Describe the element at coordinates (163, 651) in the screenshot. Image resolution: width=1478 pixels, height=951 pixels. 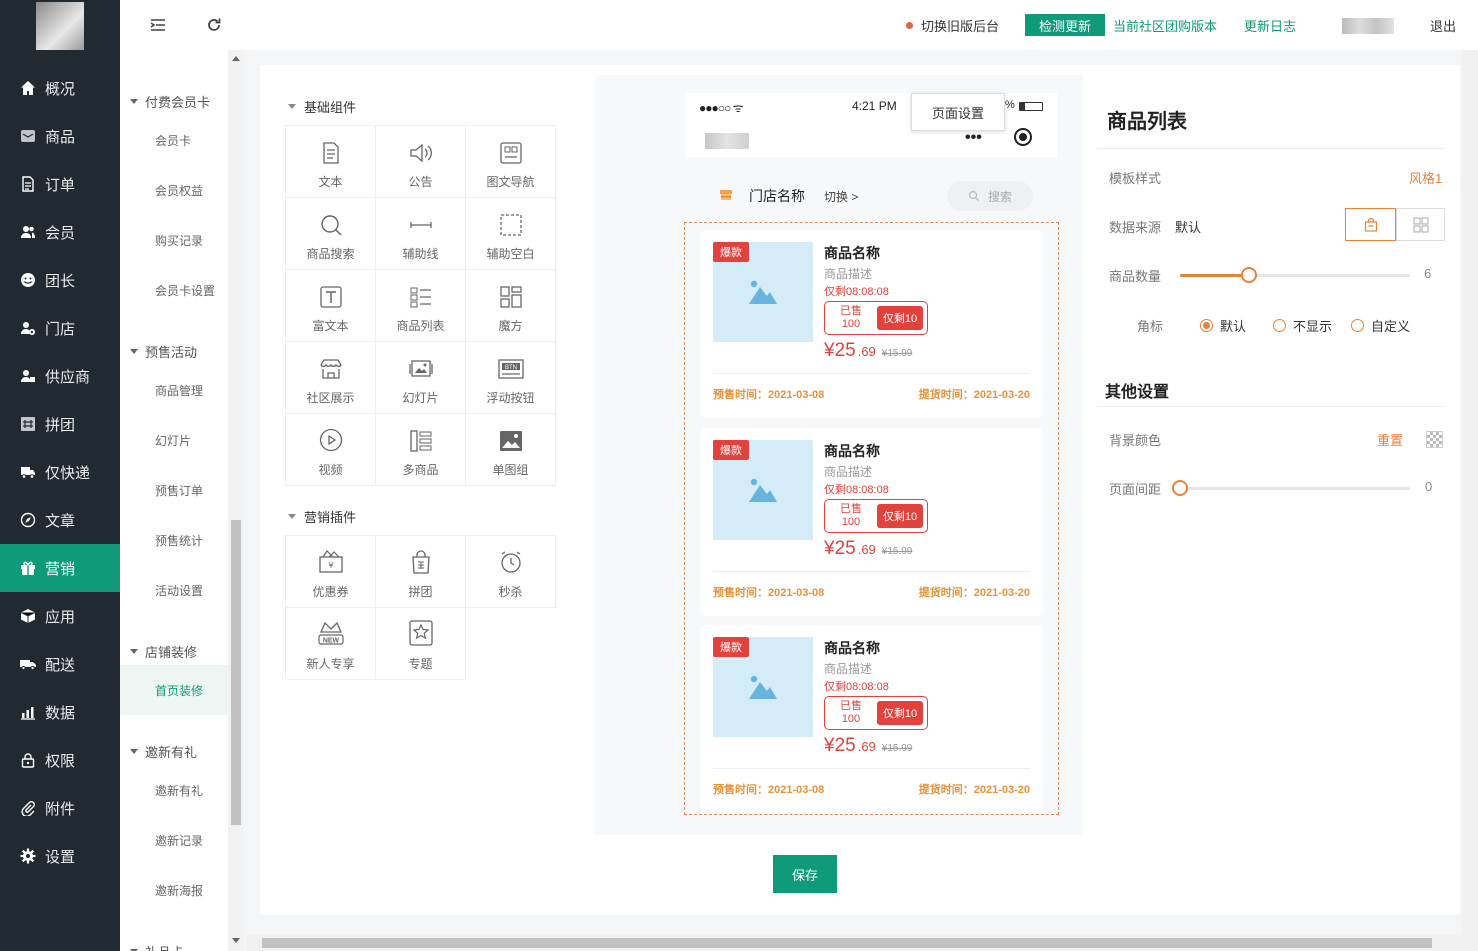
I see `subnav-group-2: 店铺装修` at that location.